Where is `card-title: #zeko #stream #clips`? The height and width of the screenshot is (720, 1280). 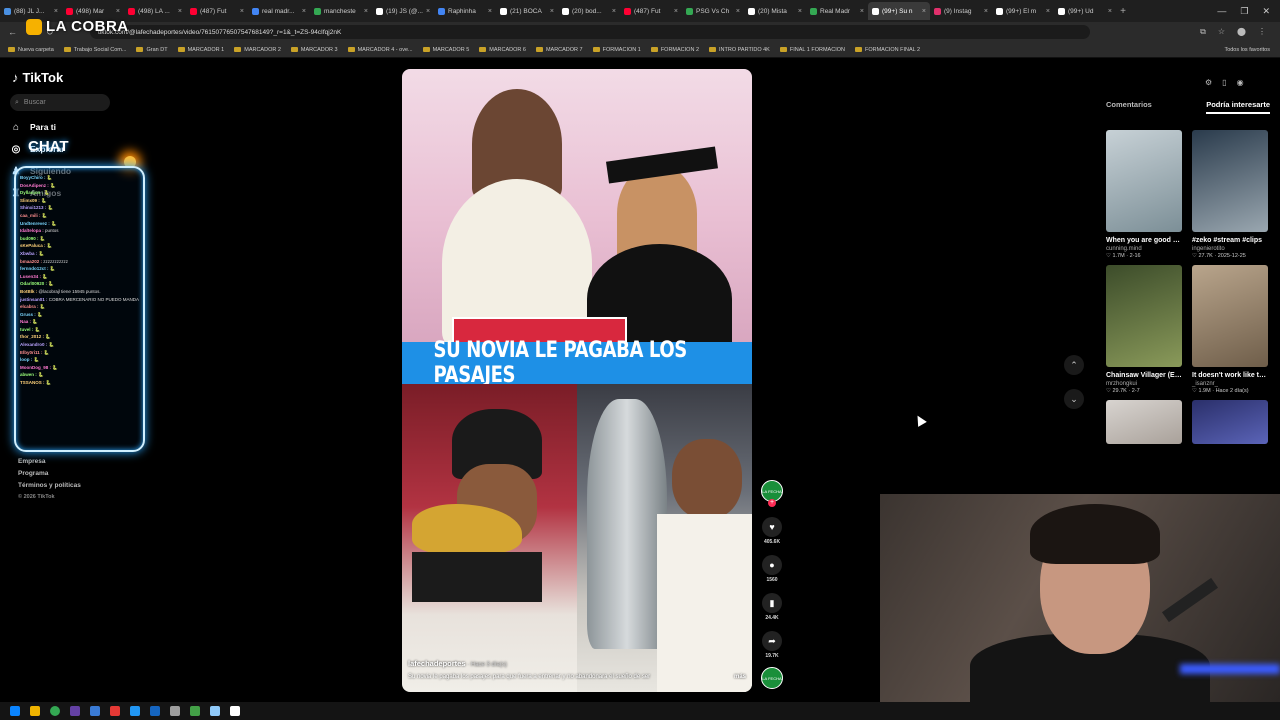
card-title: #zeko #stream #clips is located at coordinates (1230, 240).